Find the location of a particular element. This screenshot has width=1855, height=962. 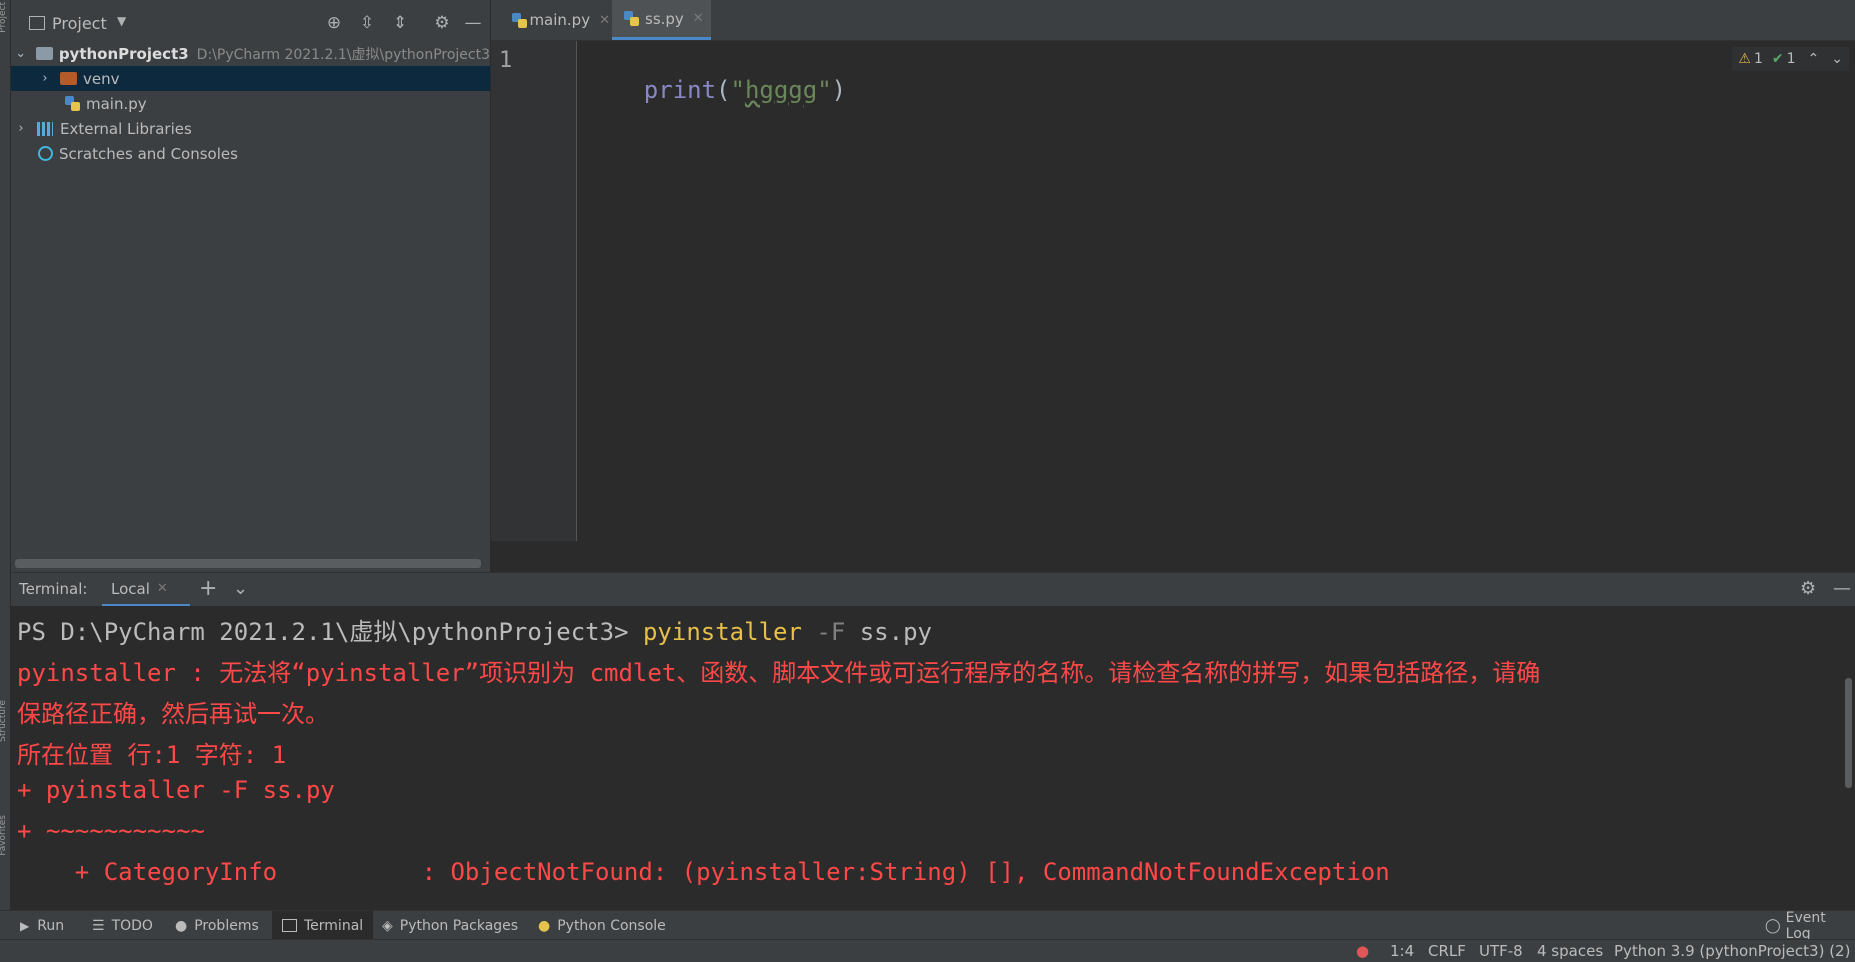

tab-main-py: main.py ✕ is located at coordinates (555, 20).